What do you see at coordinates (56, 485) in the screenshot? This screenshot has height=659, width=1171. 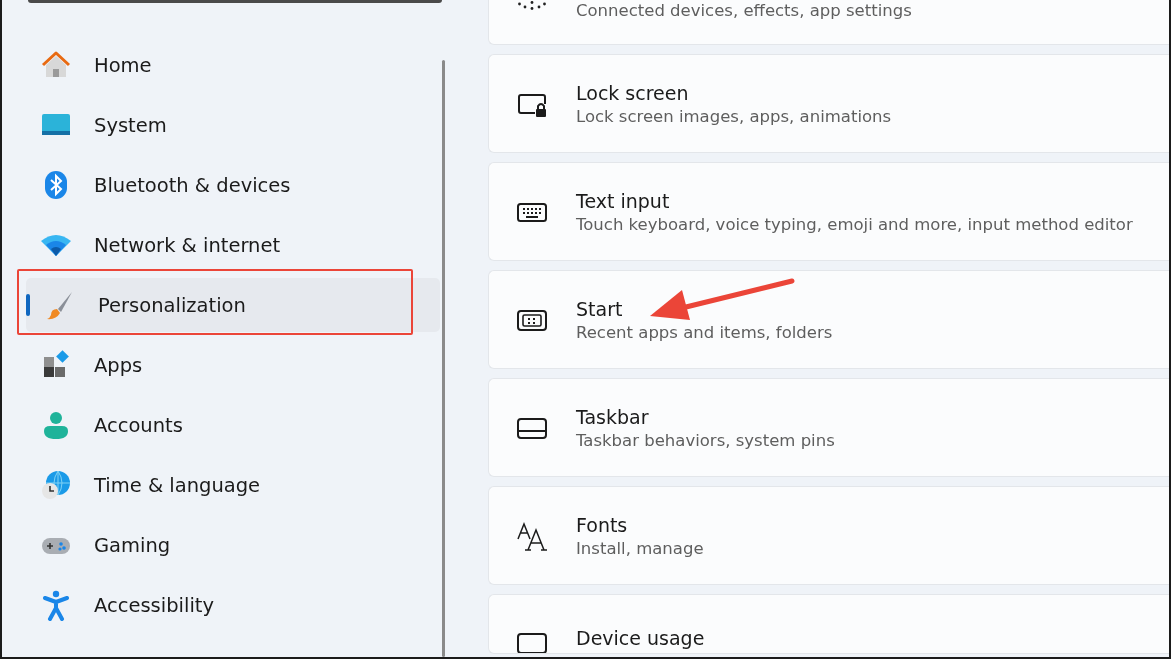 I see `globe-clock-icon` at bounding box center [56, 485].